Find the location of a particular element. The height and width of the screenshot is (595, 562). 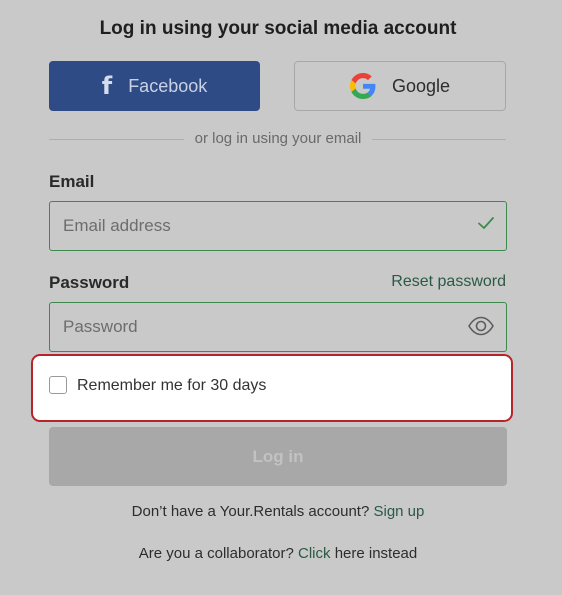

page-title: Log in using your social media account is located at coordinates (278, 28).